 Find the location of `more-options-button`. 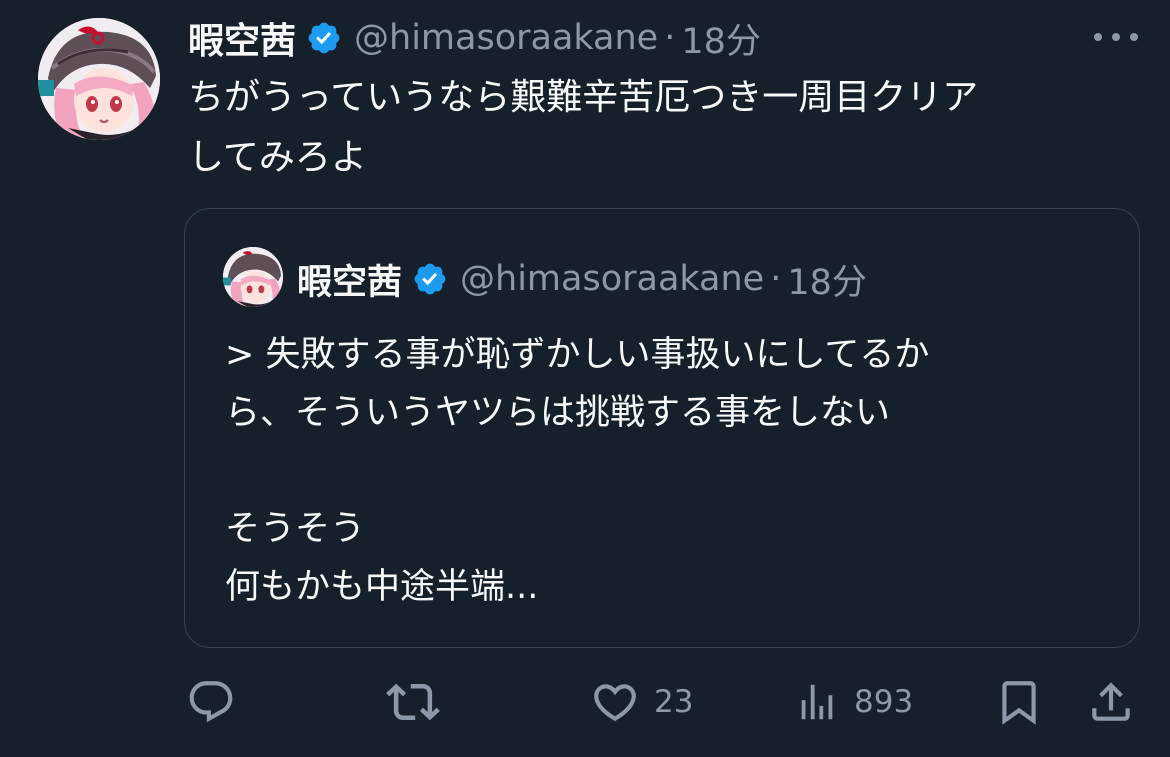

more-options-button is located at coordinates (1116, 37).